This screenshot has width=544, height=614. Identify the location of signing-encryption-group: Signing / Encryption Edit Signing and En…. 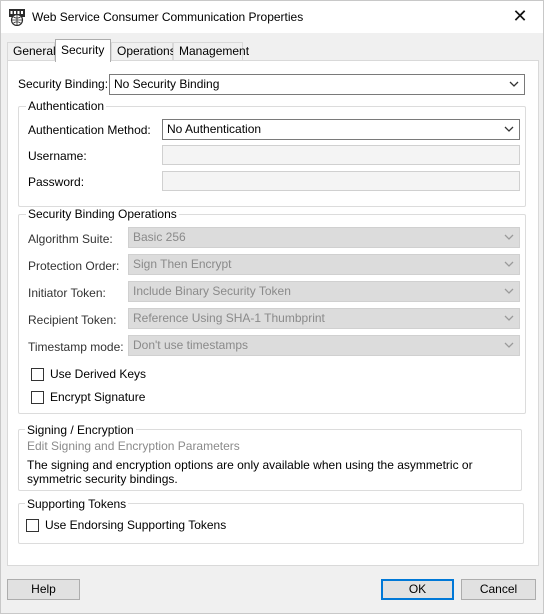
(270, 457).